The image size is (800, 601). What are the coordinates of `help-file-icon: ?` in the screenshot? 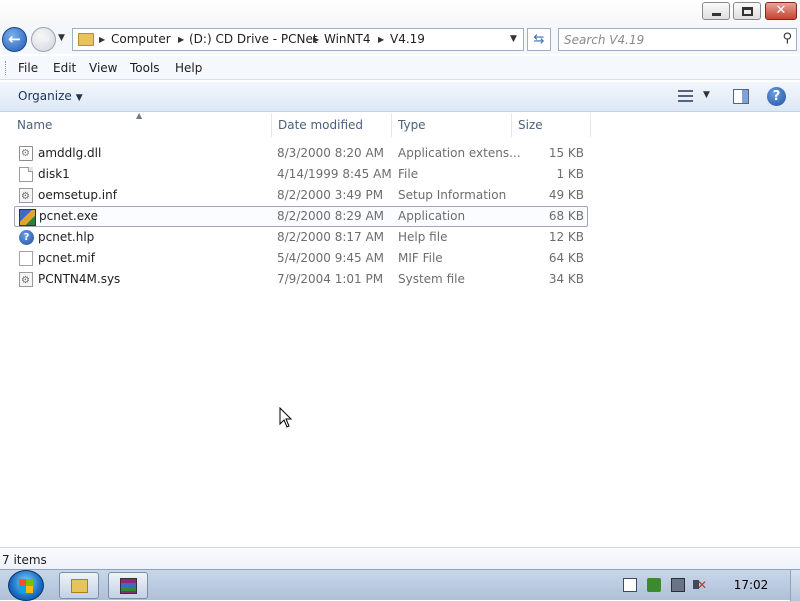 It's located at (26, 237).